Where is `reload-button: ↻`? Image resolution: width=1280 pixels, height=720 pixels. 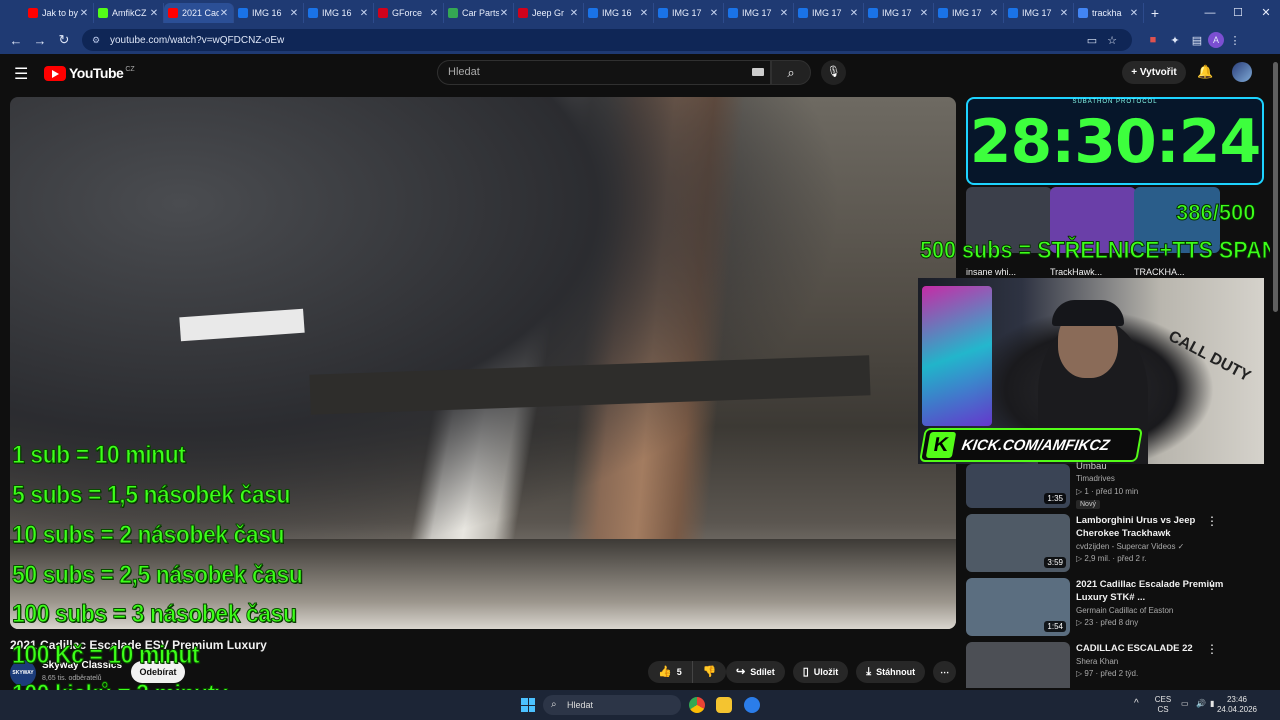 reload-button: ↻ is located at coordinates (64, 40).